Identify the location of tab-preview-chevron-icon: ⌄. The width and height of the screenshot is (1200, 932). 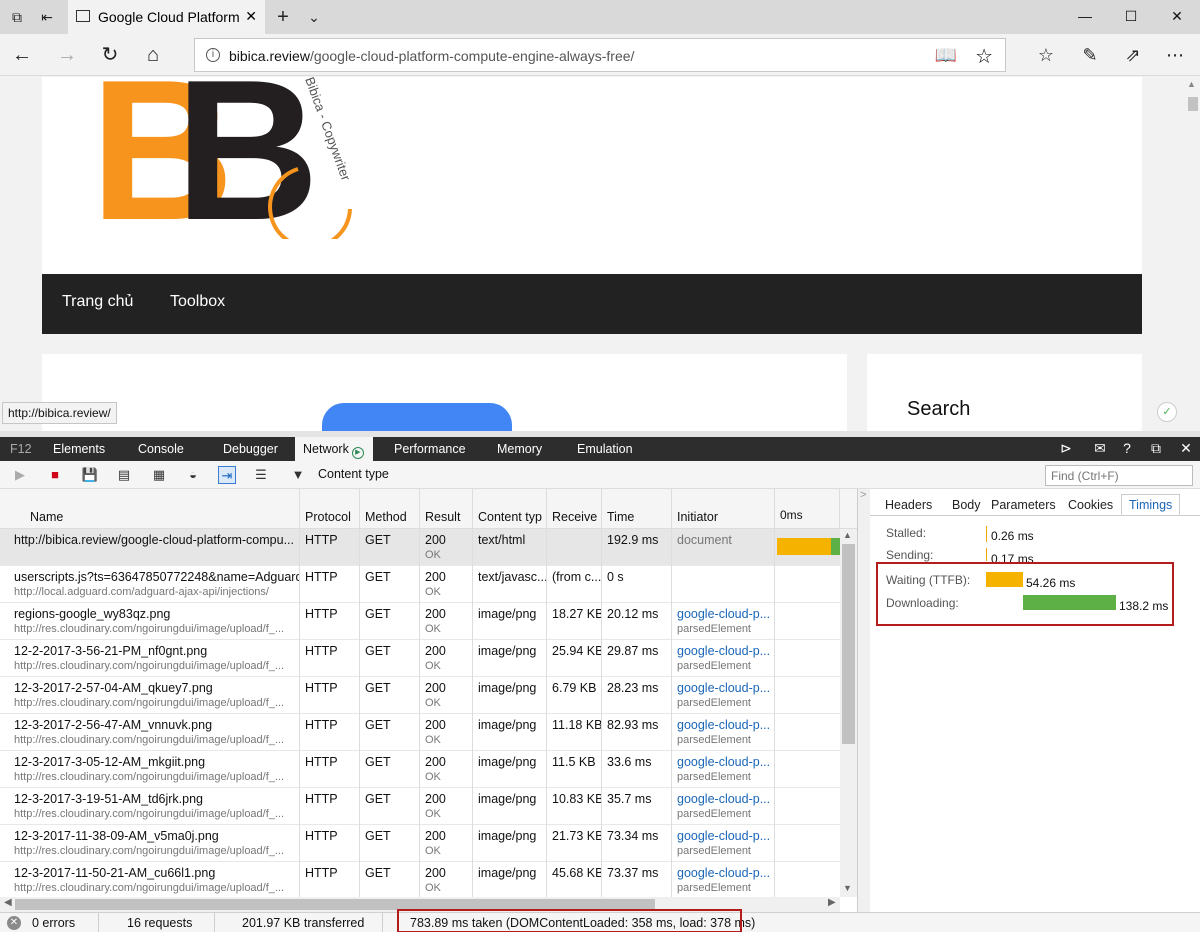
(314, 17).